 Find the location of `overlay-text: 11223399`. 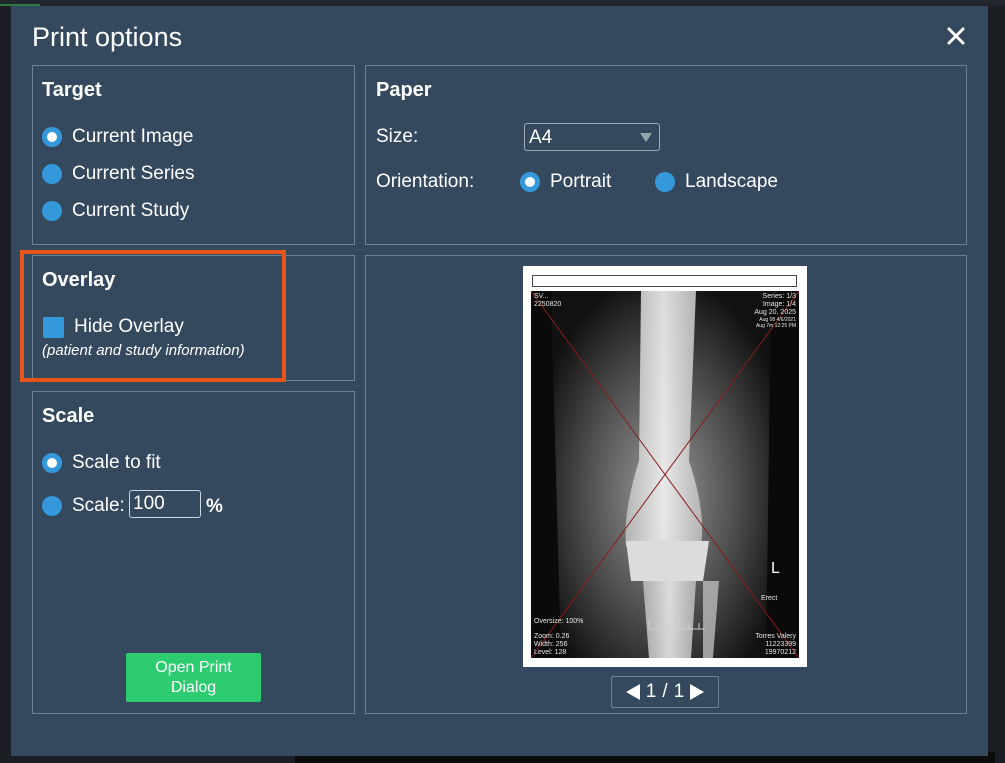

overlay-text: 11223399 is located at coordinates (780, 644).